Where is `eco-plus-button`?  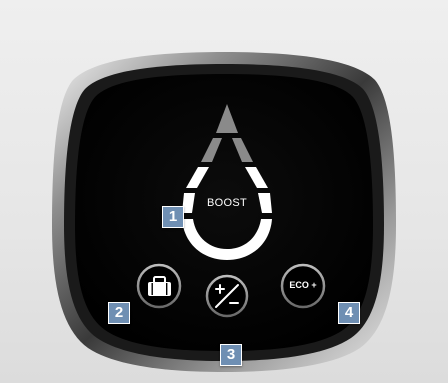 eco-plus-button is located at coordinates (303, 286).